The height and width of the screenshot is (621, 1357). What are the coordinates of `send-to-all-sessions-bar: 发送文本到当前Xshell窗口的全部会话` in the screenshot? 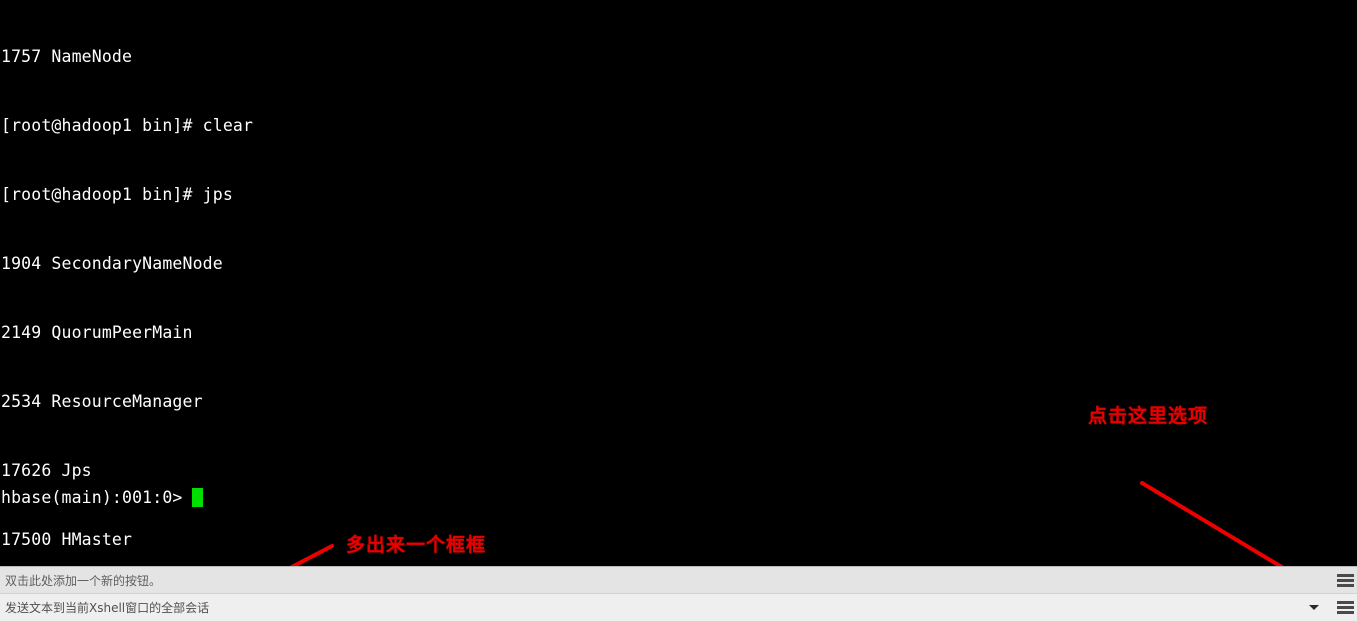 It's located at (678, 607).